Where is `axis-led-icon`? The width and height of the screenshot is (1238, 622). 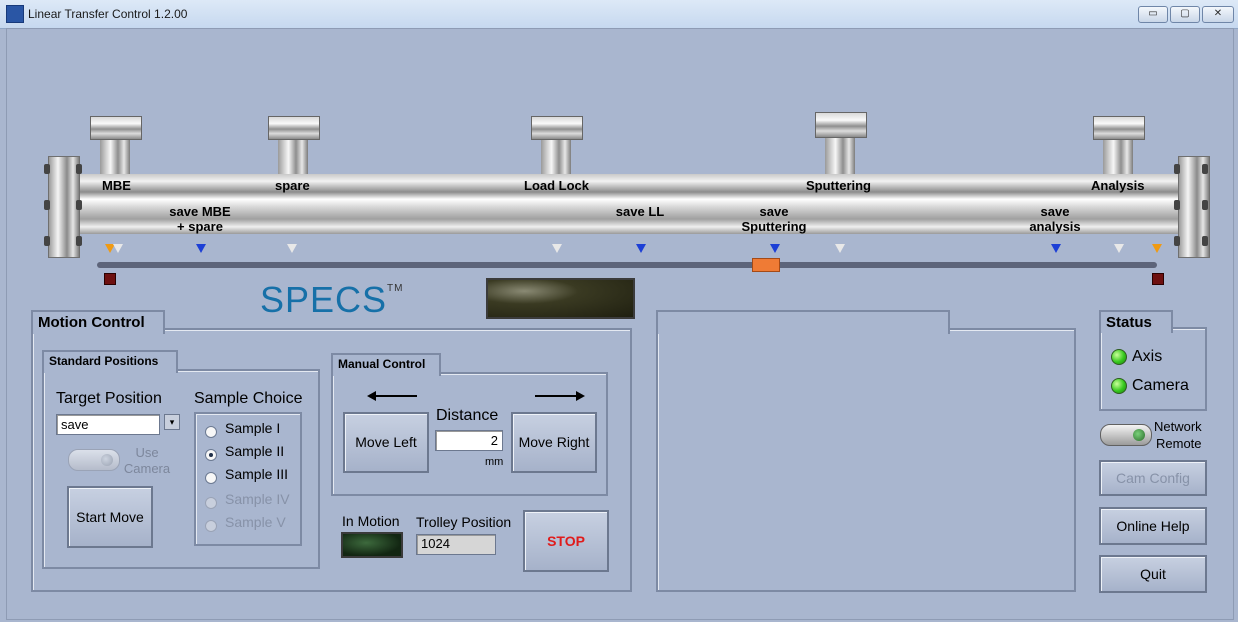 axis-led-icon is located at coordinates (1119, 357).